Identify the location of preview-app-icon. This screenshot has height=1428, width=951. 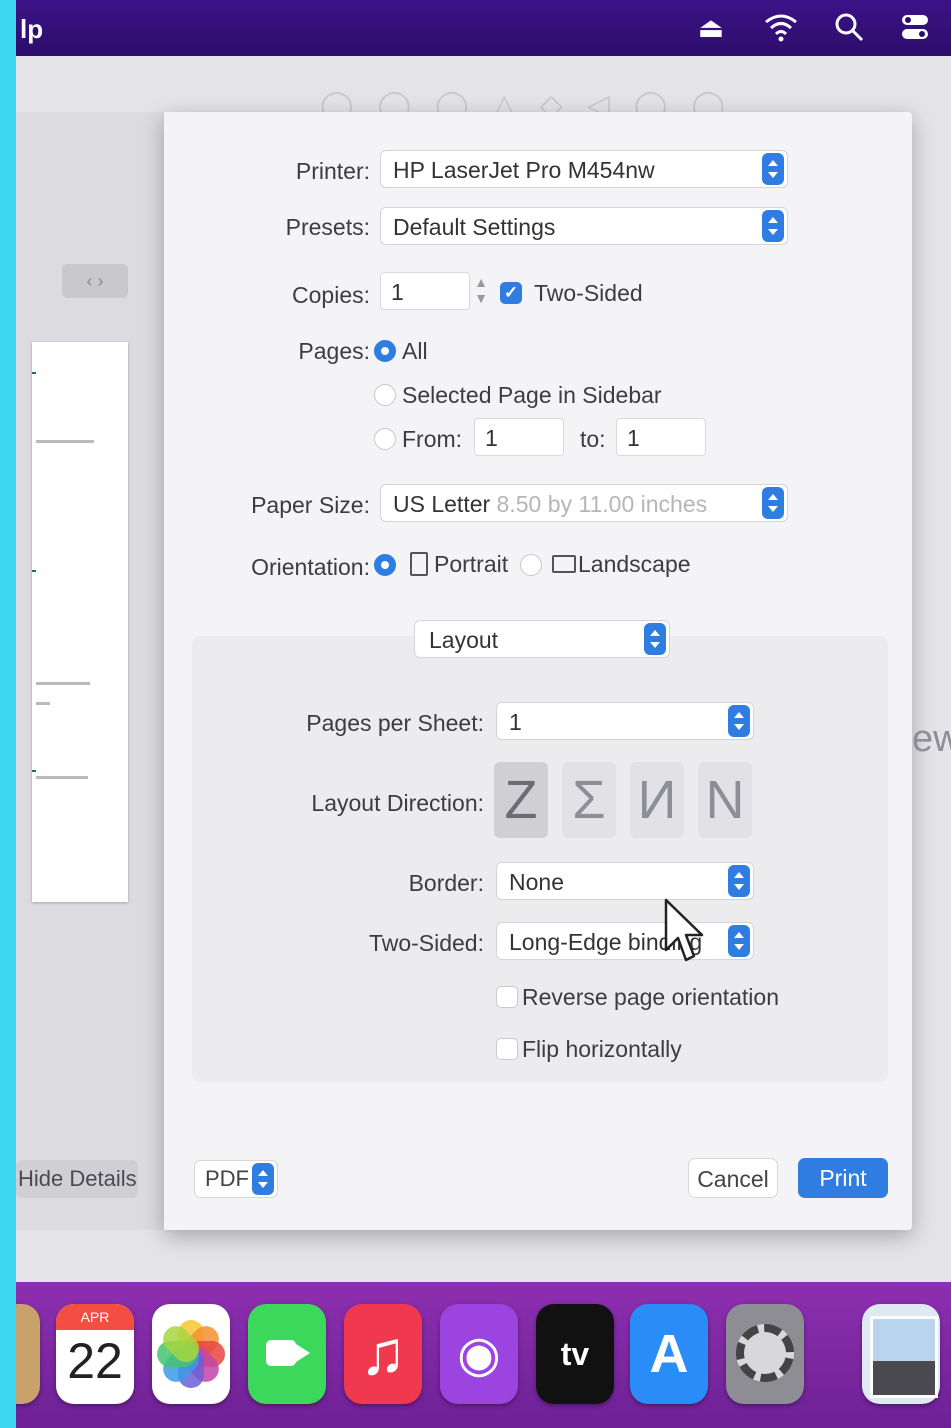
(901, 1354).